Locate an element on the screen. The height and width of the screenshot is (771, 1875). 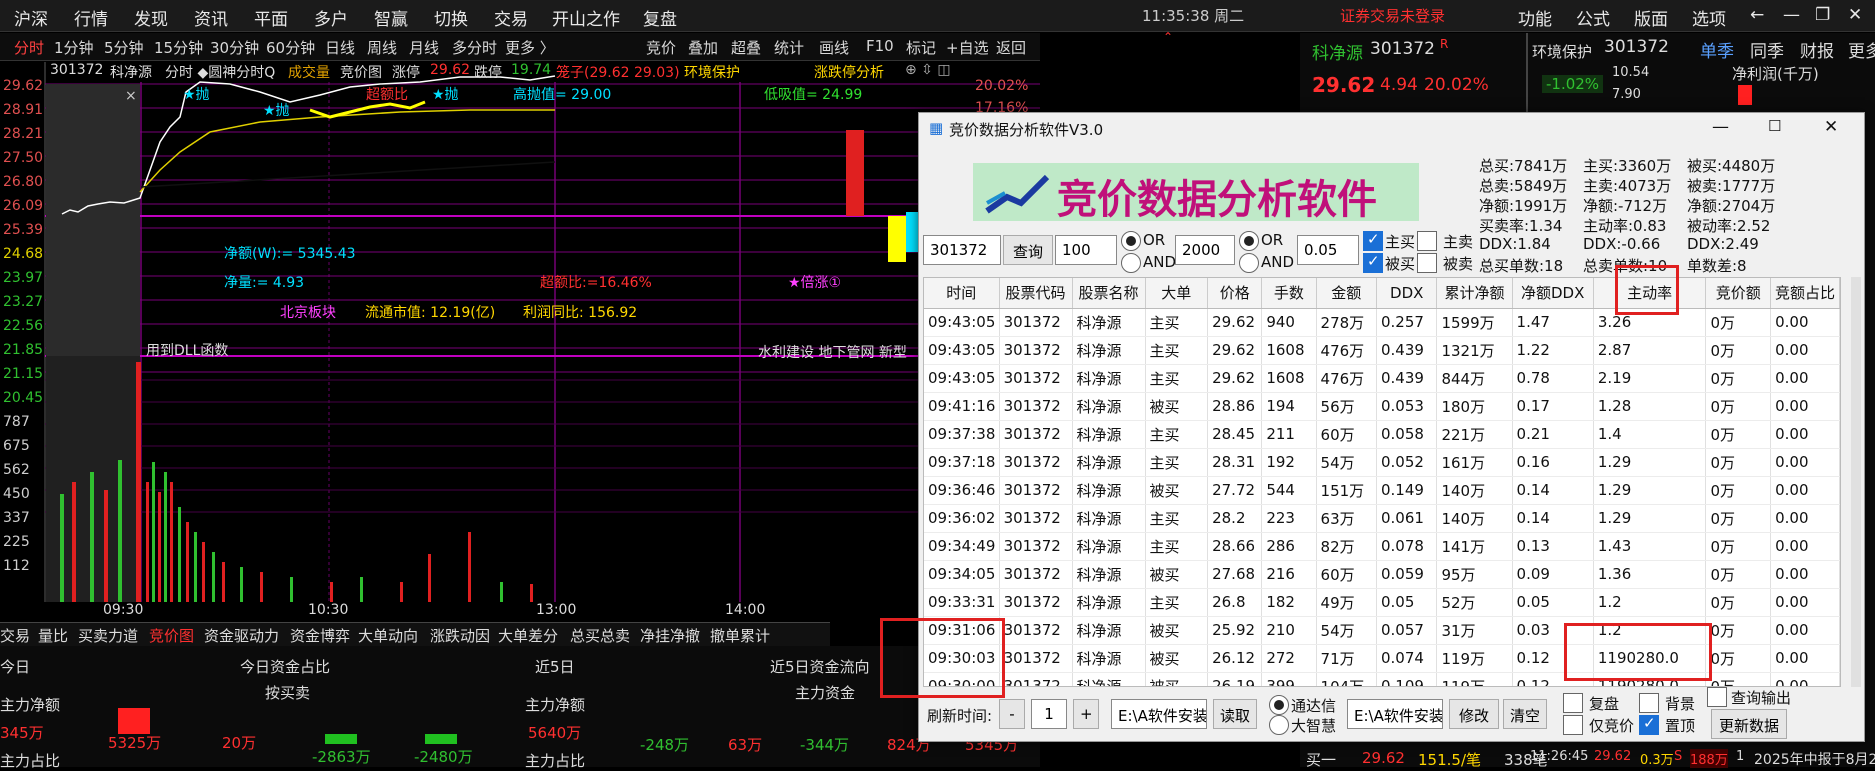
menu-duohu: 多户 is located at coordinates (331, 17).